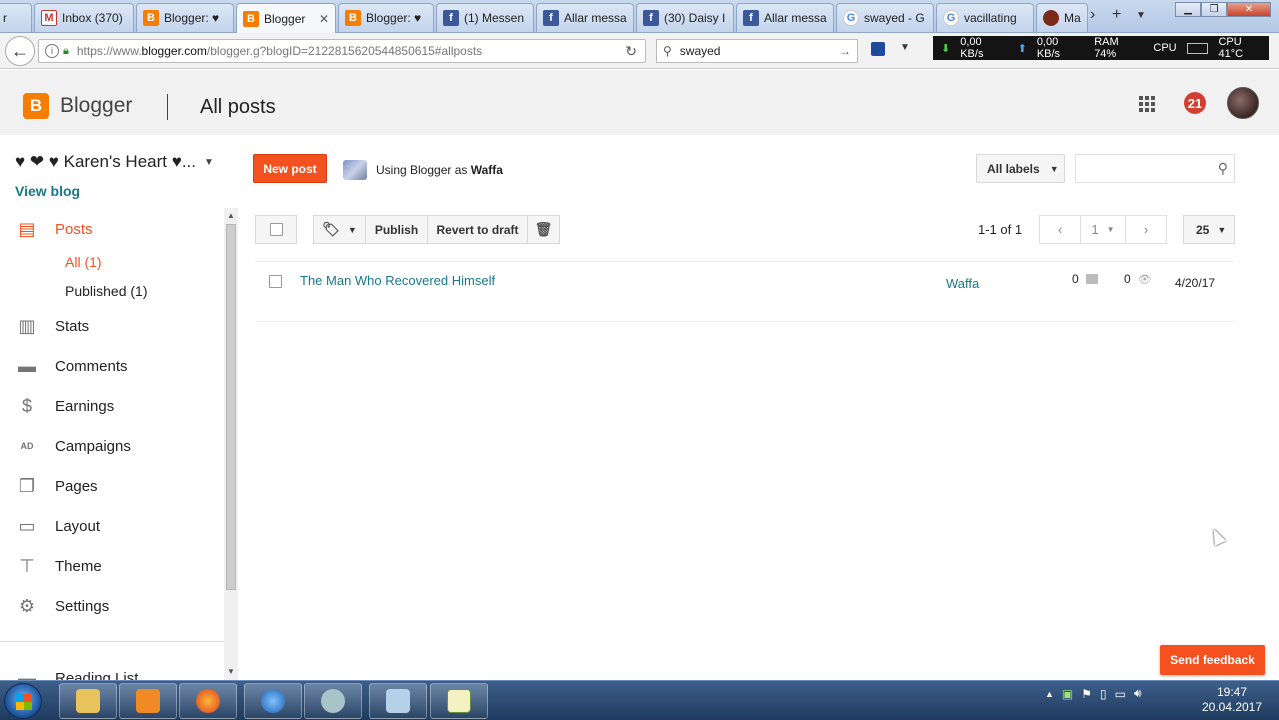 The image size is (1279, 720). Describe the element at coordinates (1067, 694) in the screenshot. I see `tray-app-icon: ▣` at that location.